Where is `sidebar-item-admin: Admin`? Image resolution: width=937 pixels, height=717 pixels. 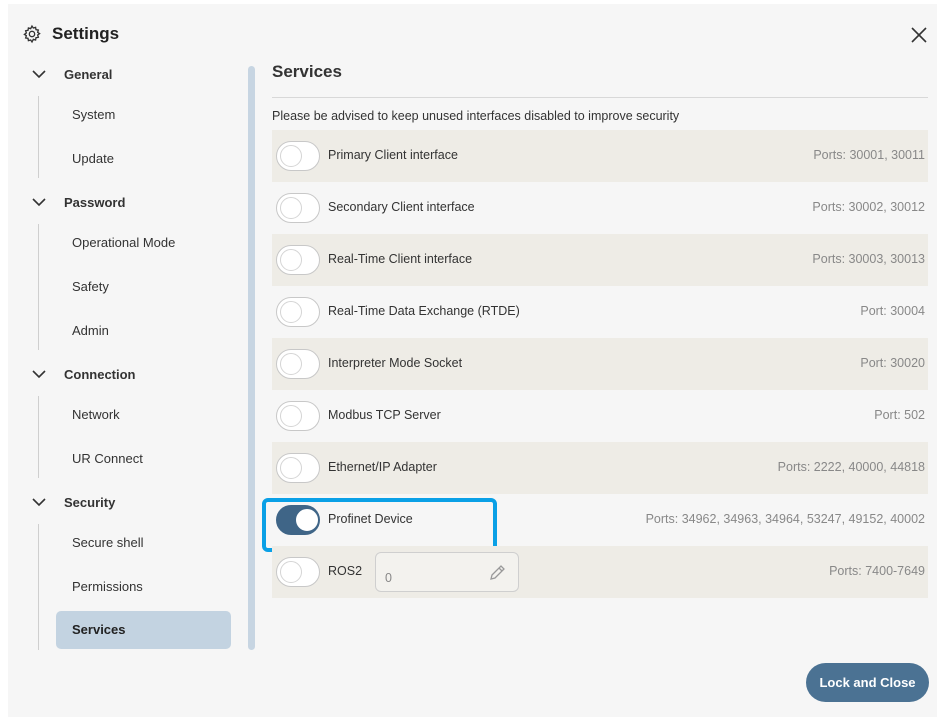 sidebar-item-admin: Admin is located at coordinates (143, 331).